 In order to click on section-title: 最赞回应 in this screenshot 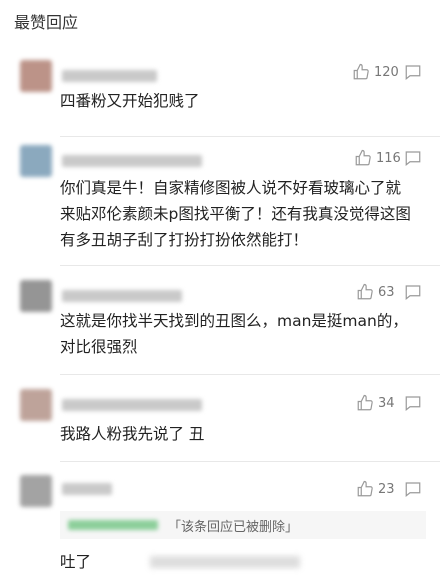, I will do `click(46, 22)`.